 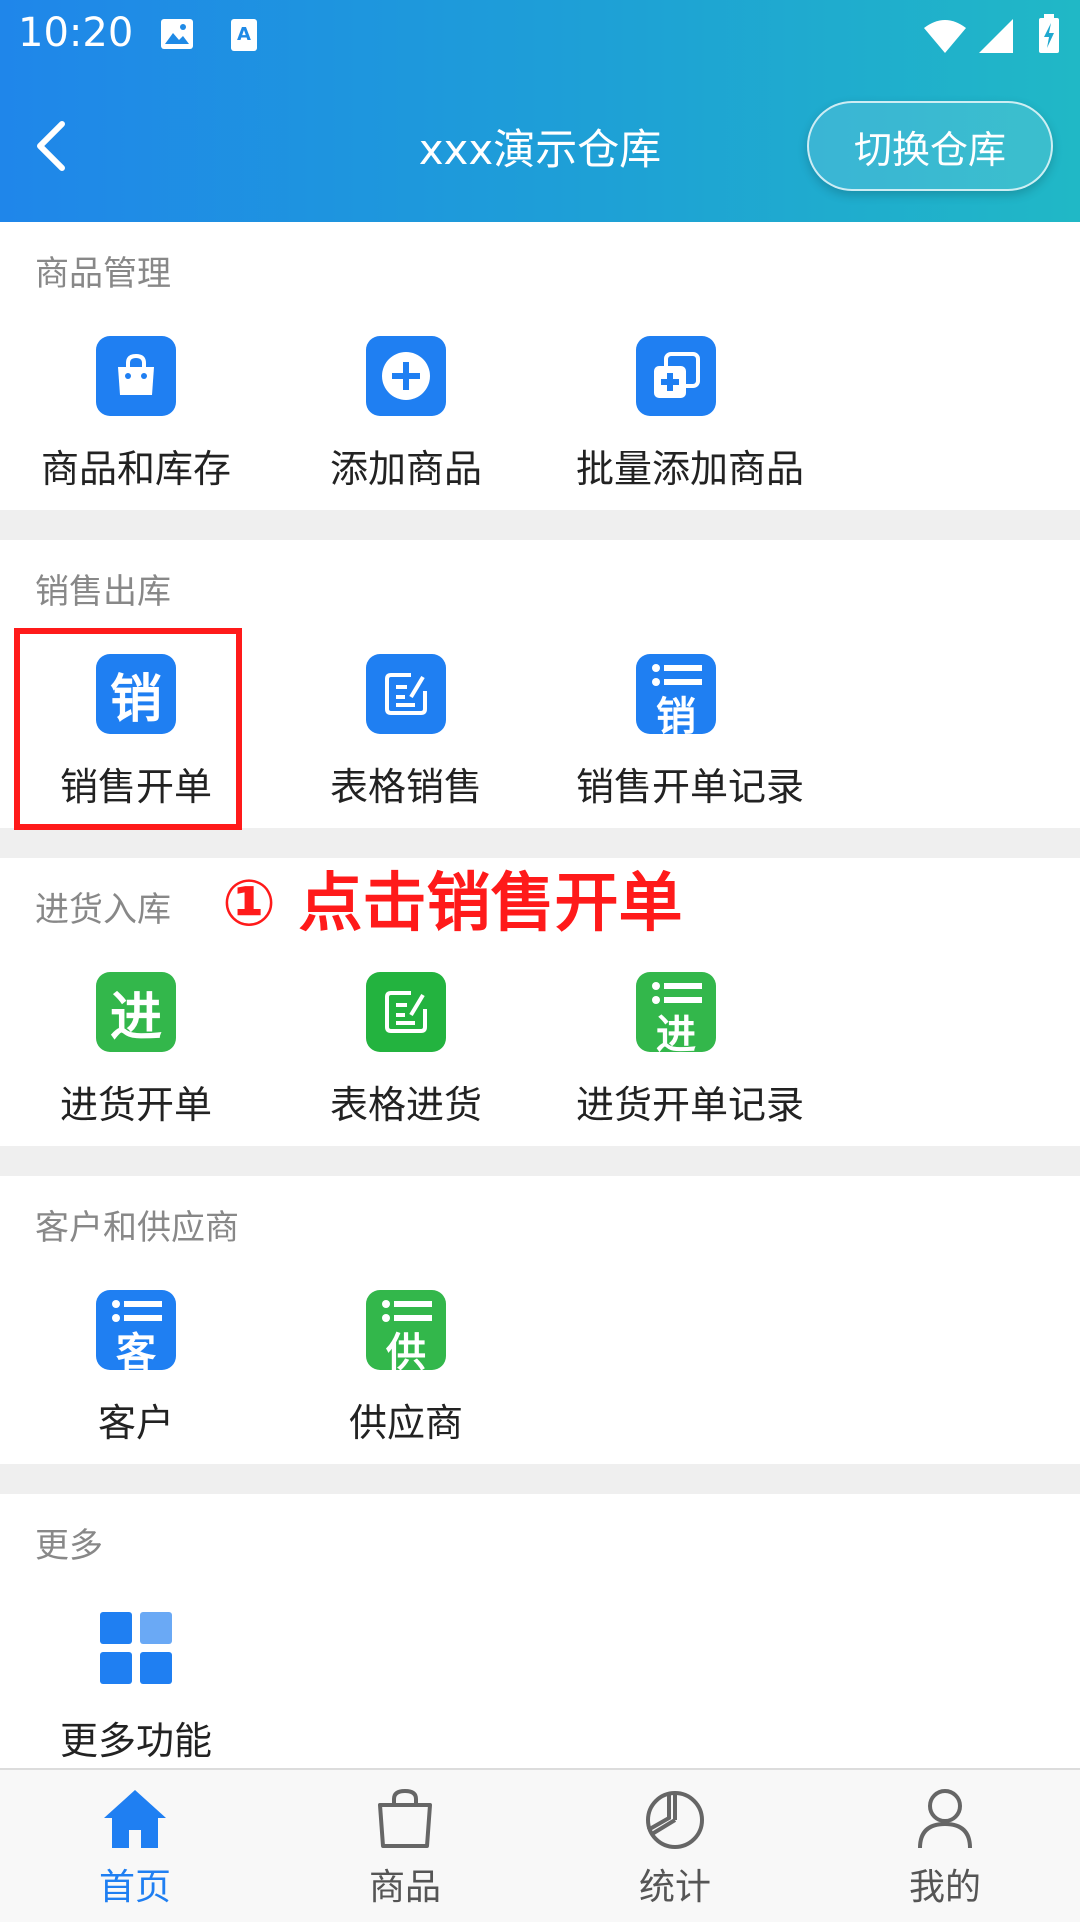 I want to click on customer-list-icon: 客, so click(x=136, y=1330).